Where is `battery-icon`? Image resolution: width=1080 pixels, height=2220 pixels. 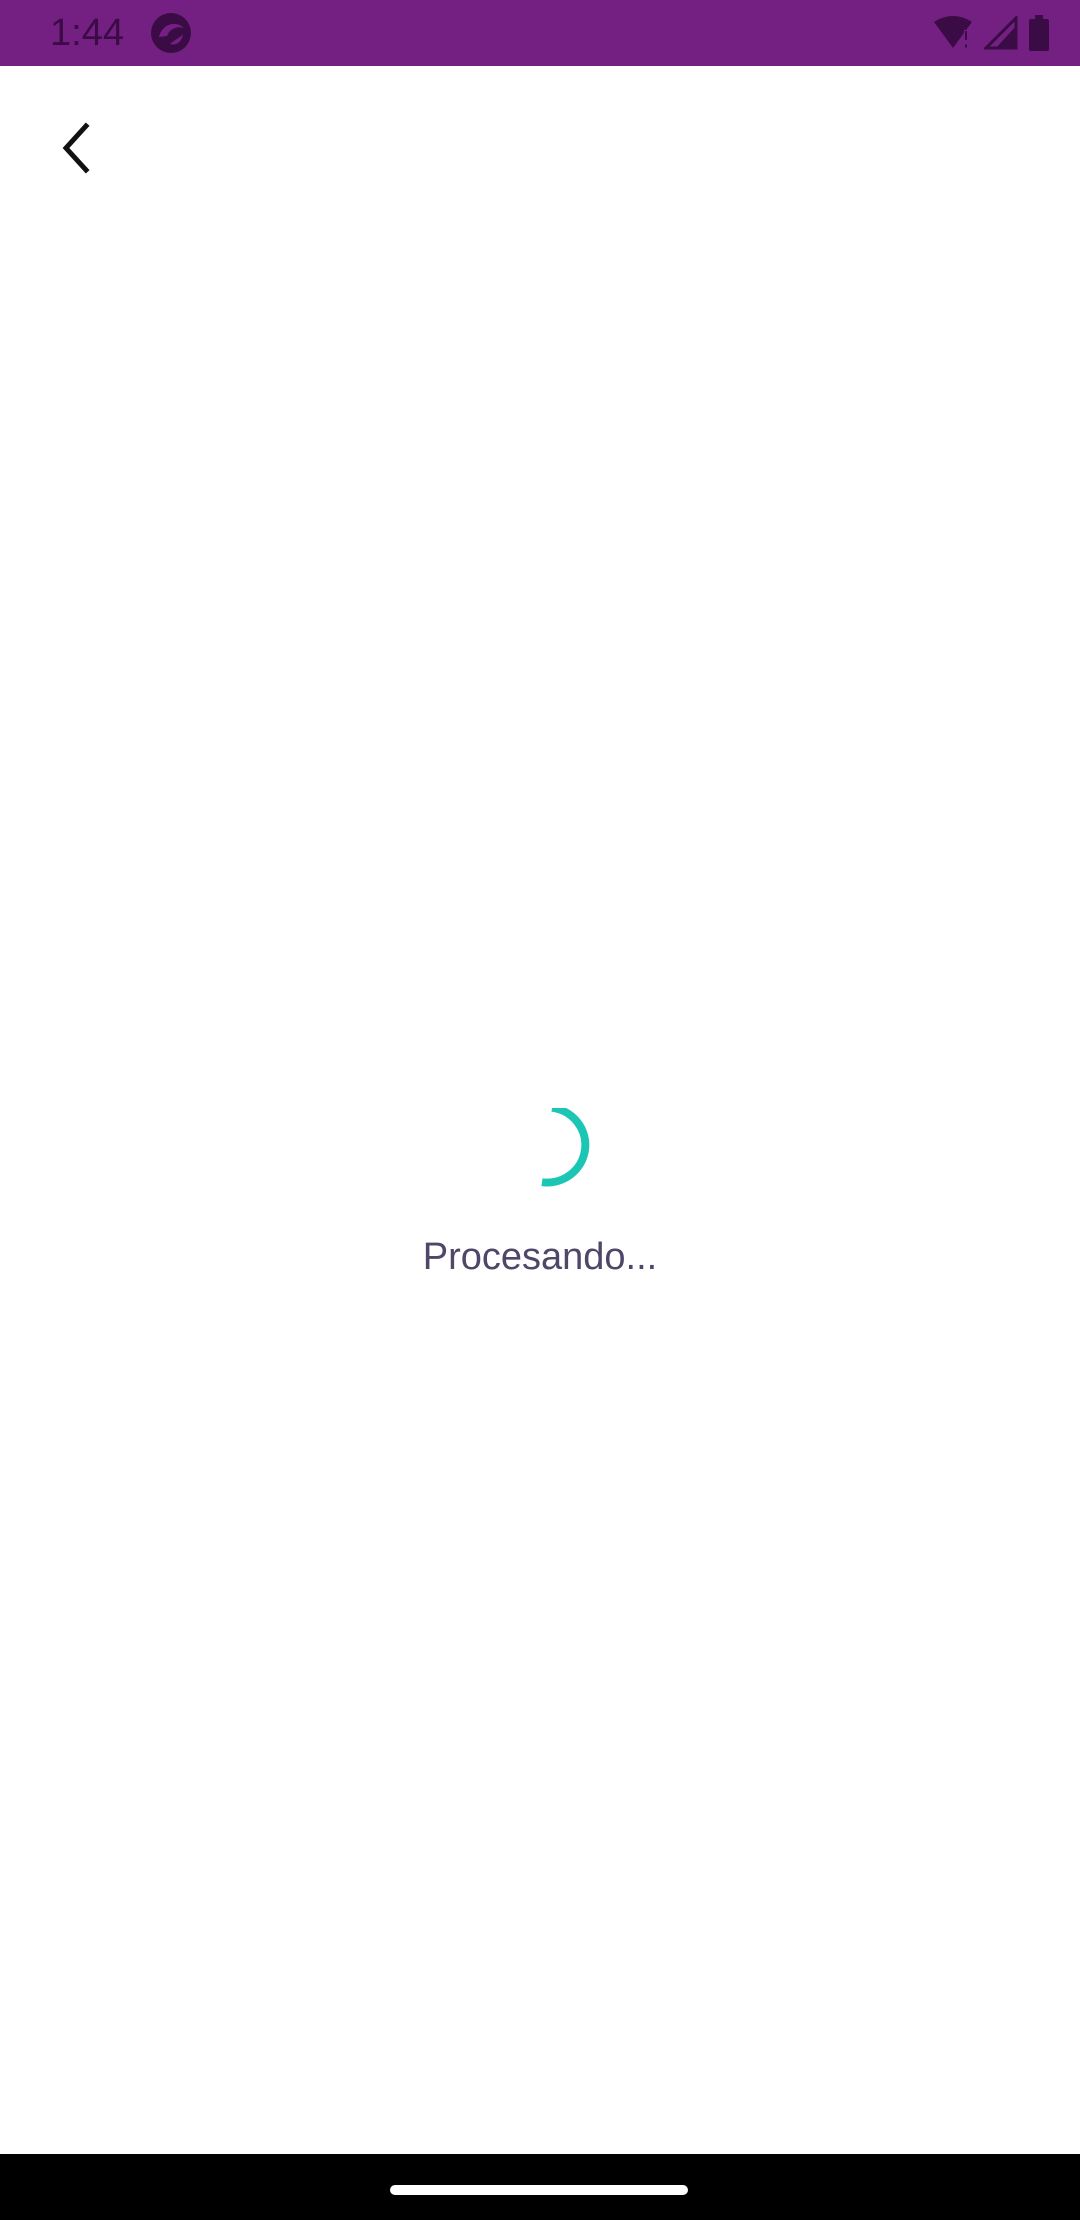 battery-icon is located at coordinates (1039, 33).